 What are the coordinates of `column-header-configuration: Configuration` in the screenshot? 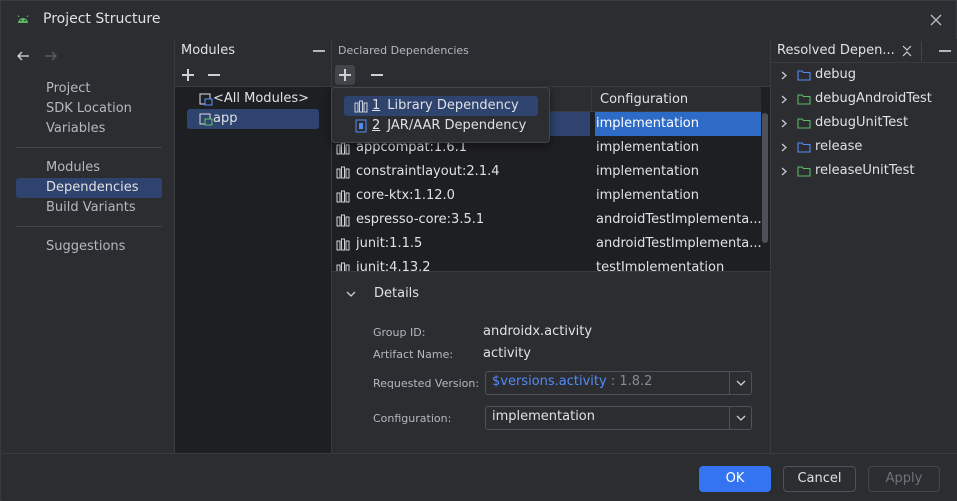 It's located at (644, 99).